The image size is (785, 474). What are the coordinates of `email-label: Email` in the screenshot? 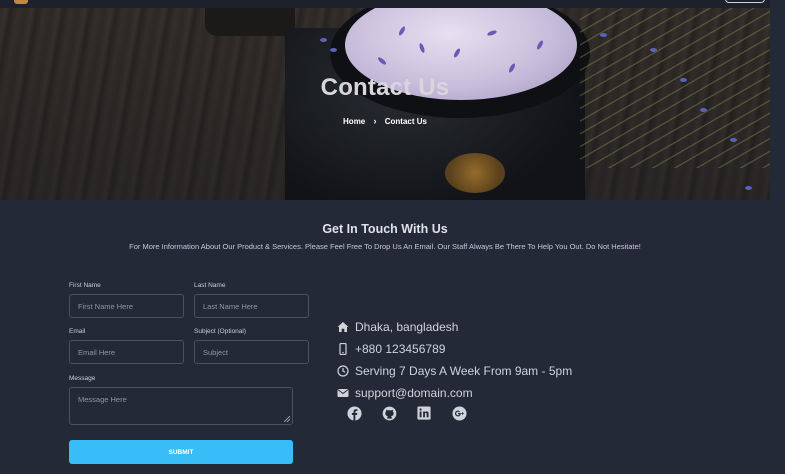 It's located at (77, 331).